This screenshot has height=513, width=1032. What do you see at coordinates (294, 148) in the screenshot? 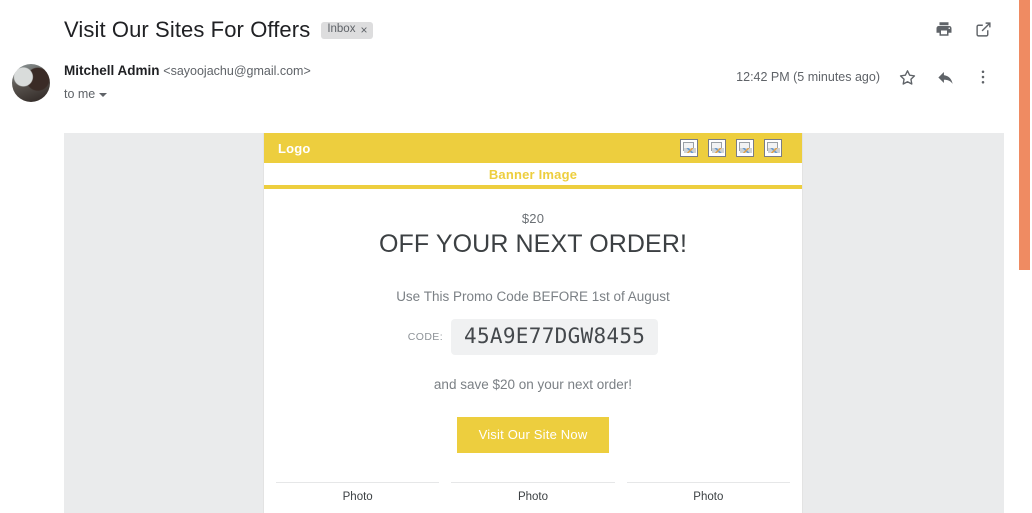
I see `logo-placeholder: Logo` at bounding box center [294, 148].